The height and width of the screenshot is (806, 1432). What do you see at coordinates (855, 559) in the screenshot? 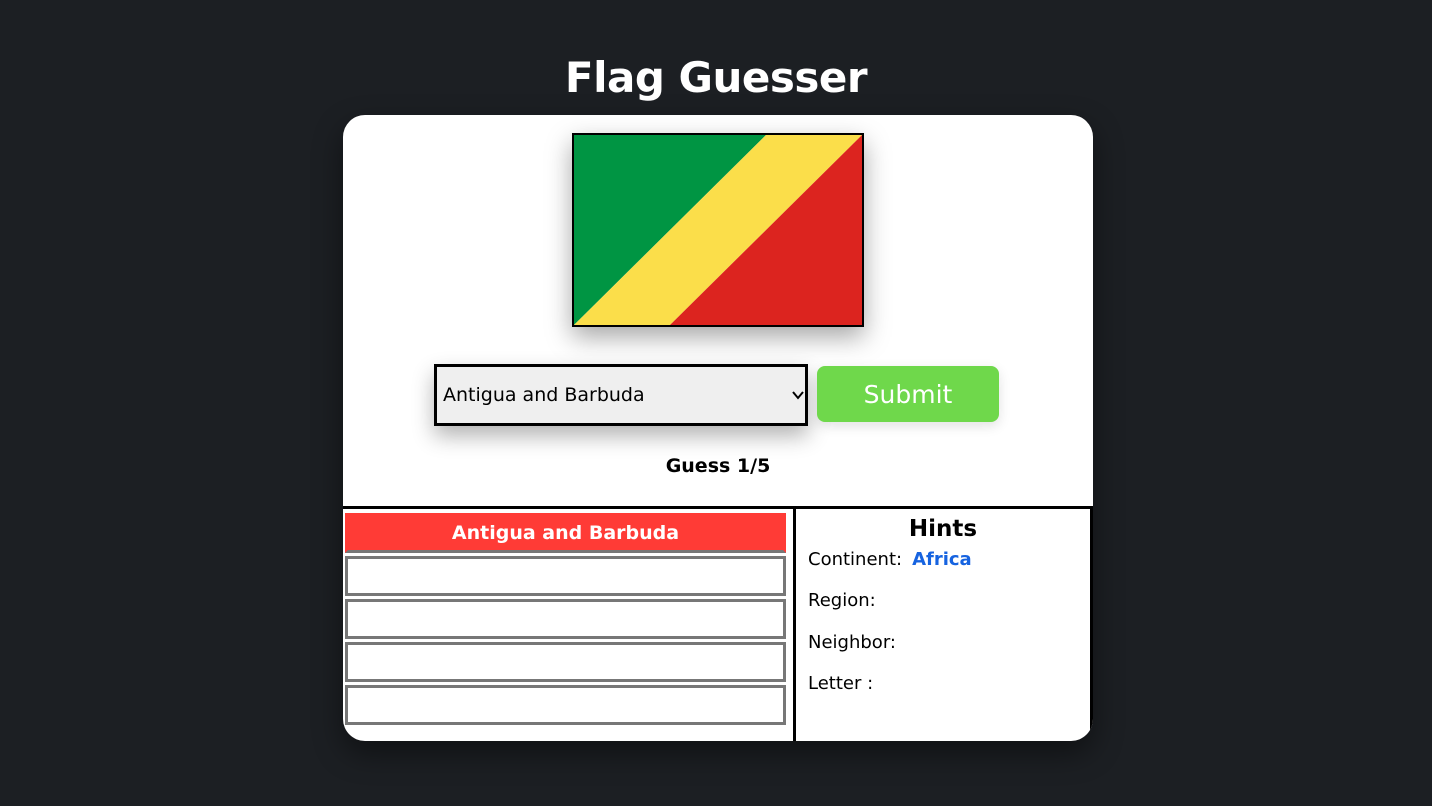
I see `hint-continent-label: Continent:` at bounding box center [855, 559].